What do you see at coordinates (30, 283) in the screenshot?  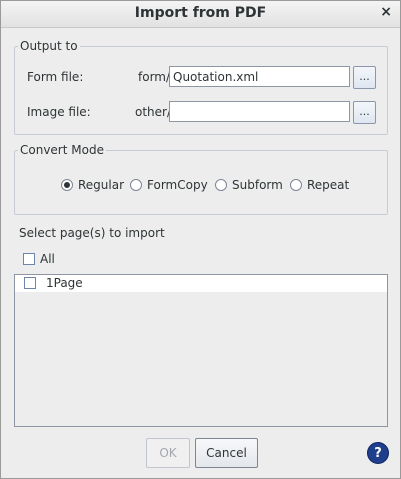 I see `page-checkbox` at bounding box center [30, 283].